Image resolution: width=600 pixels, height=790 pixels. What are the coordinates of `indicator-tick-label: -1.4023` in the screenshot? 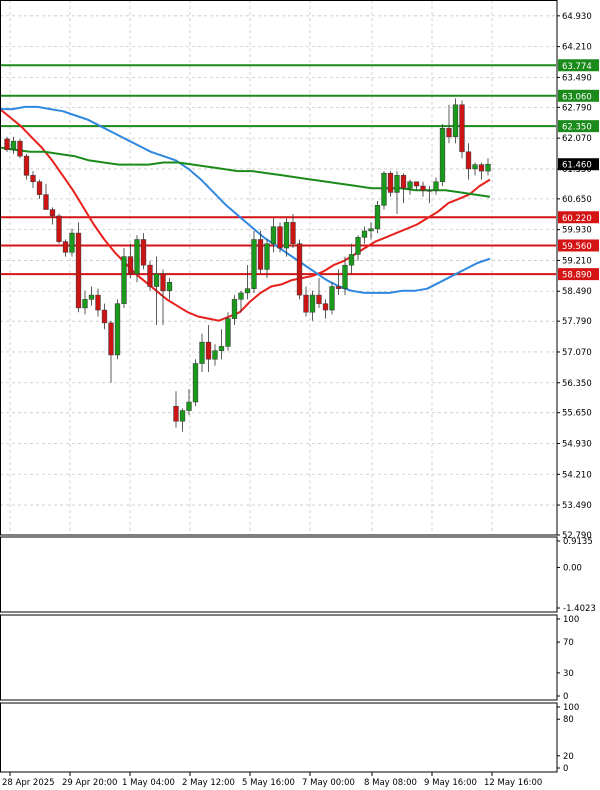 It's located at (579, 609).